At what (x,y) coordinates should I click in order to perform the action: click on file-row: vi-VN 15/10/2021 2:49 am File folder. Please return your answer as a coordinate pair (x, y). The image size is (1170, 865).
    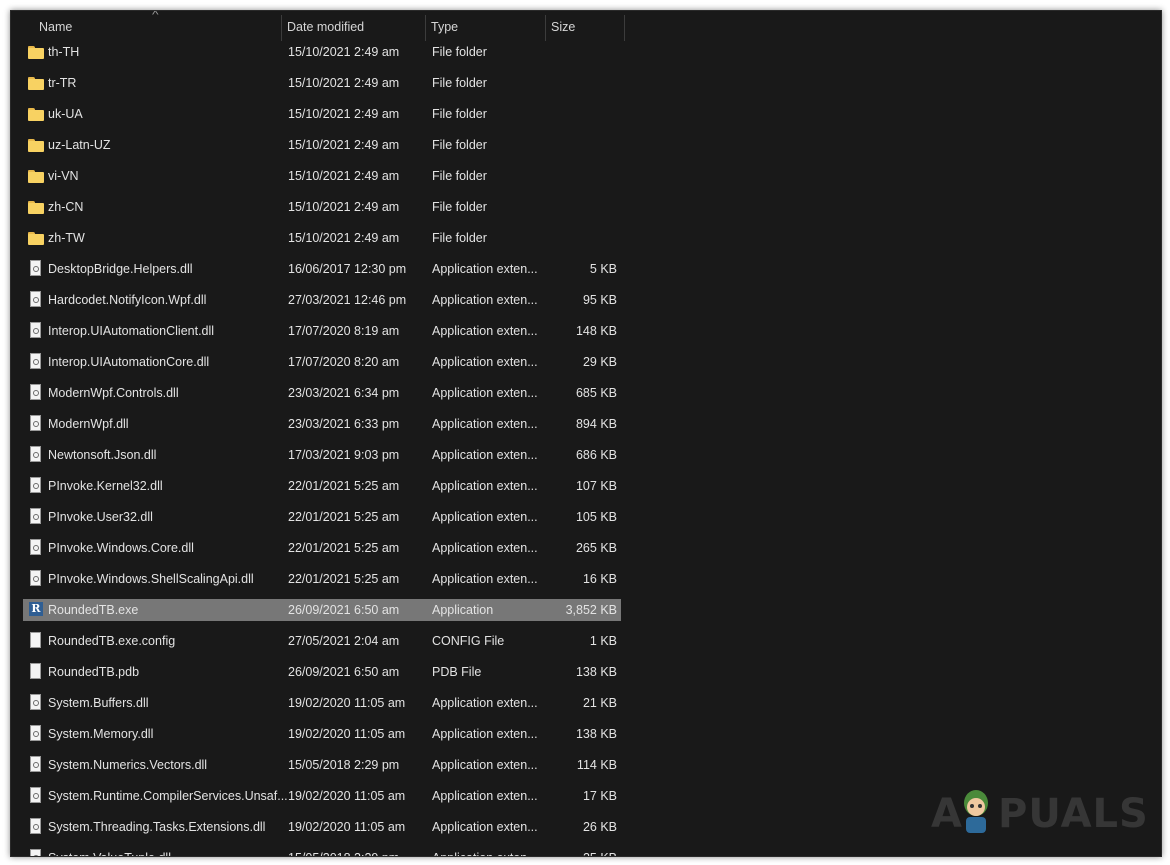
    Looking at the image, I should click on (322, 176).